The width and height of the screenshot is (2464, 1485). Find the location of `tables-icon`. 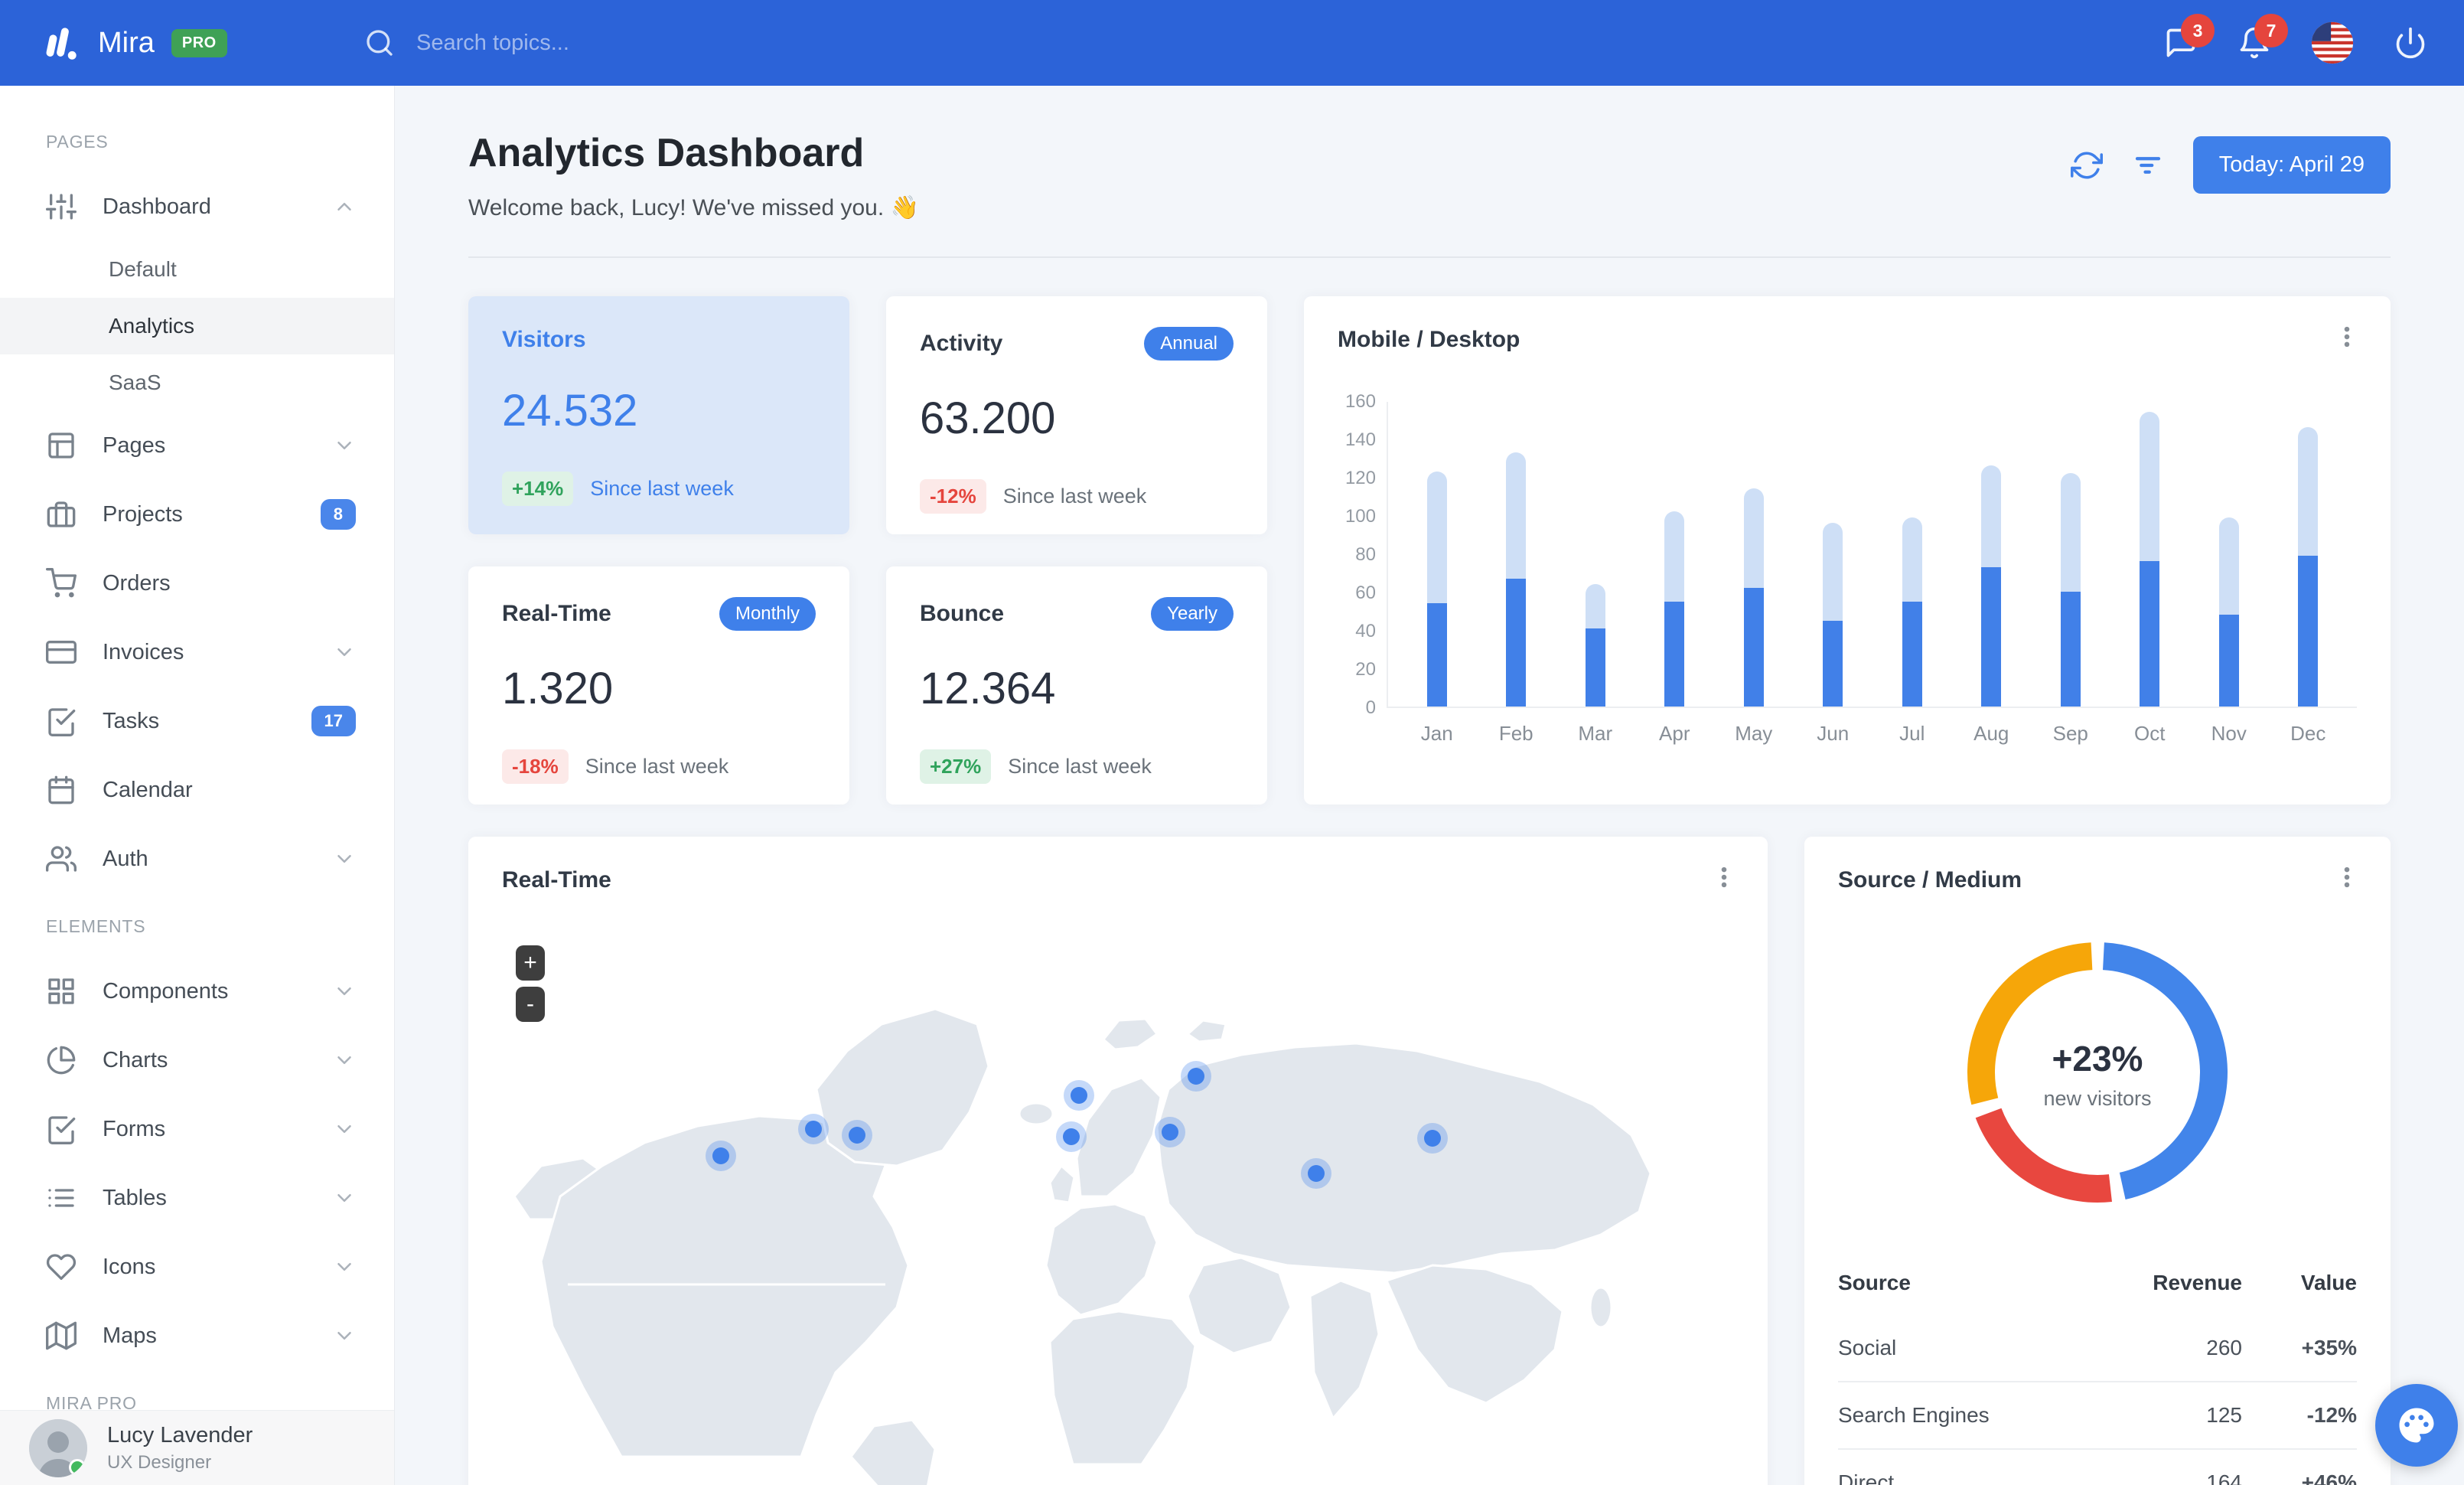

tables-icon is located at coordinates (62, 1198).